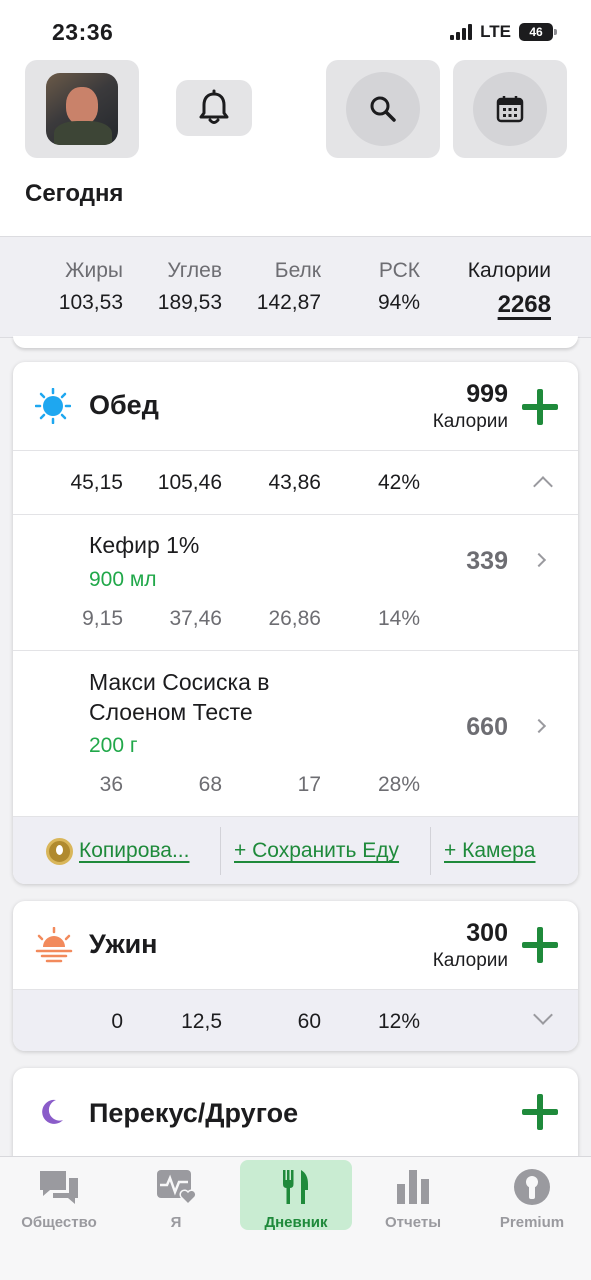  I want to click on food-calories: 660, so click(487, 727).